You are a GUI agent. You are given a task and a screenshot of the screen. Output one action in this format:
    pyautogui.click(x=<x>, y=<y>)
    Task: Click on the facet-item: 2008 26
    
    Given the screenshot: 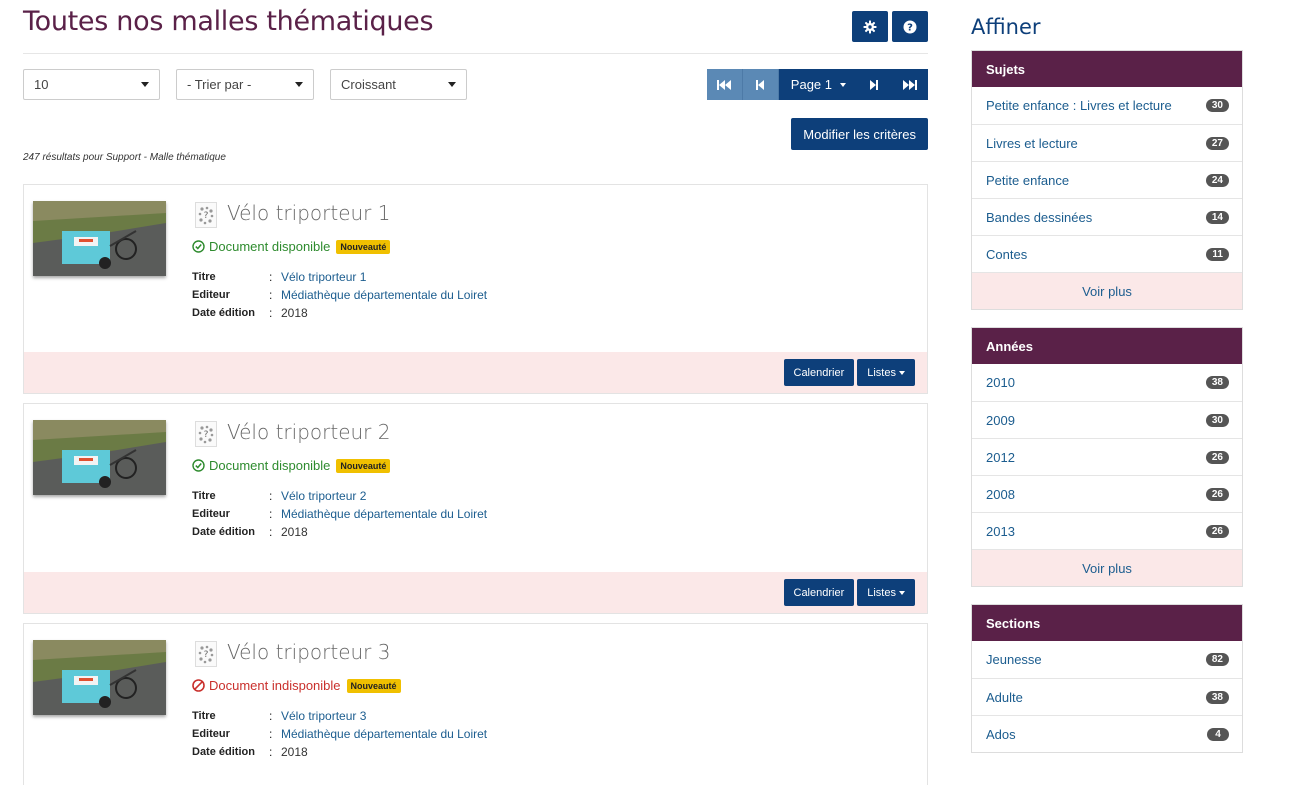 What is the action you would take?
    pyautogui.click(x=1107, y=493)
    